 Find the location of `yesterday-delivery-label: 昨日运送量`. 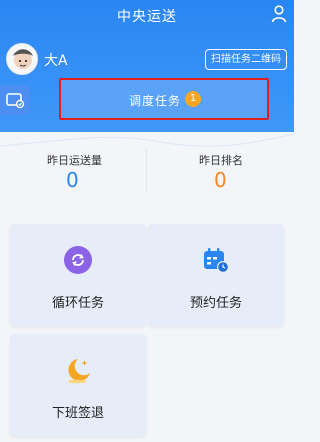

yesterday-delivery-label: 昨日运送量 is located at coordinates (74, 160).